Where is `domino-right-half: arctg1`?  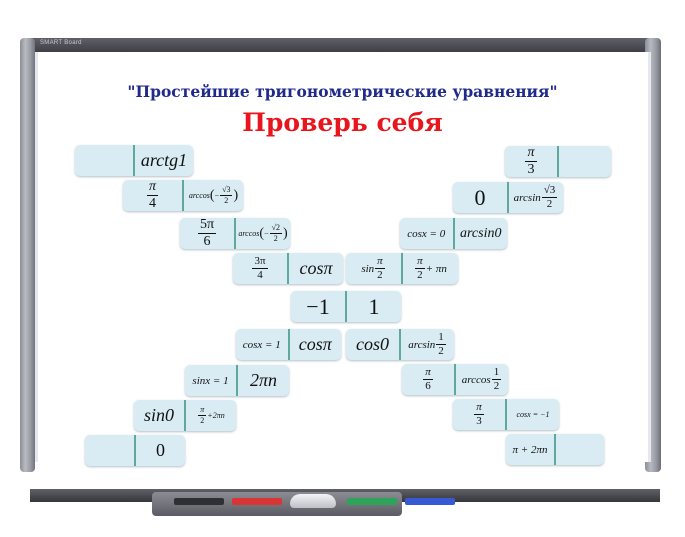 domino-right-half: arctg1 is located at coordinates (164, 160).